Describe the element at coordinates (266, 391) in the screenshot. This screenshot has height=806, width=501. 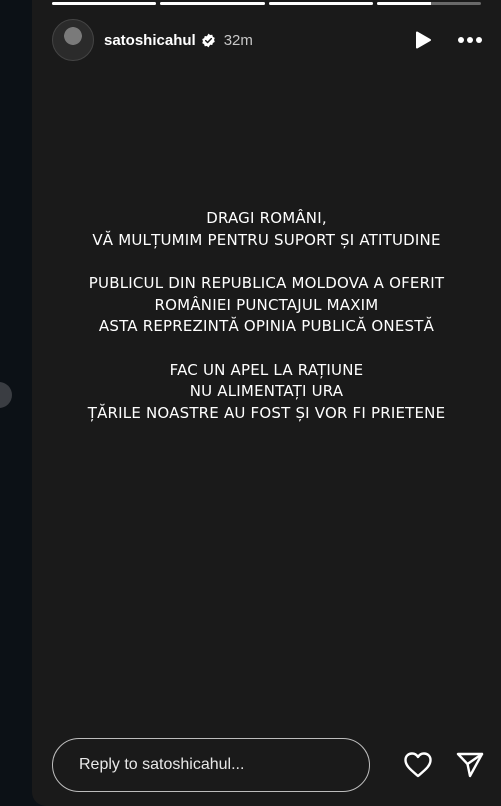
I see `story-text-line: NU ALIMENTAȚI URA` at that location.